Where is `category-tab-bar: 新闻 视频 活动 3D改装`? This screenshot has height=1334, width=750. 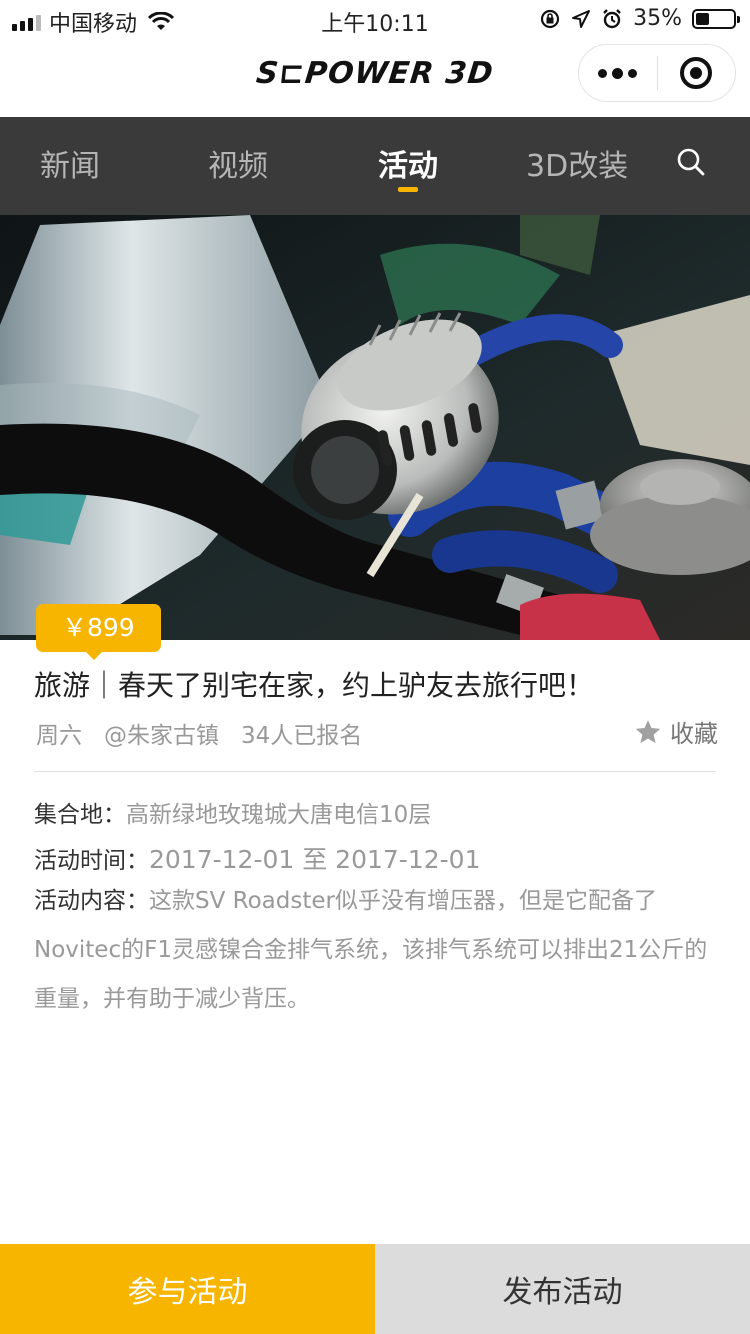
category-tab-bar: 新闻 视频 活动 3D改装 is located at coordinates (375, 166).